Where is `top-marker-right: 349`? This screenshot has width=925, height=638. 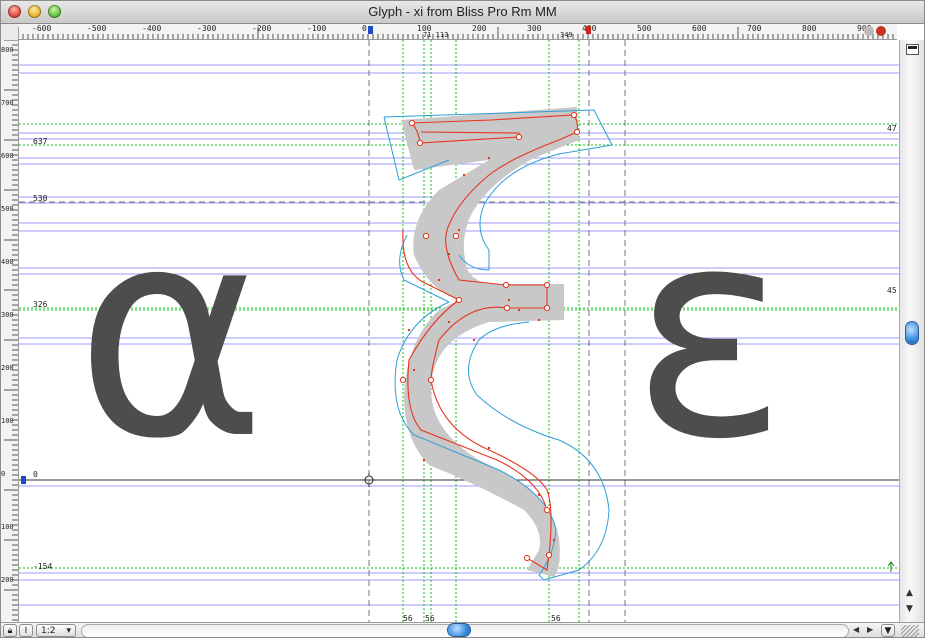 top-marker-right: 349 is located at coordinates (566, 35).